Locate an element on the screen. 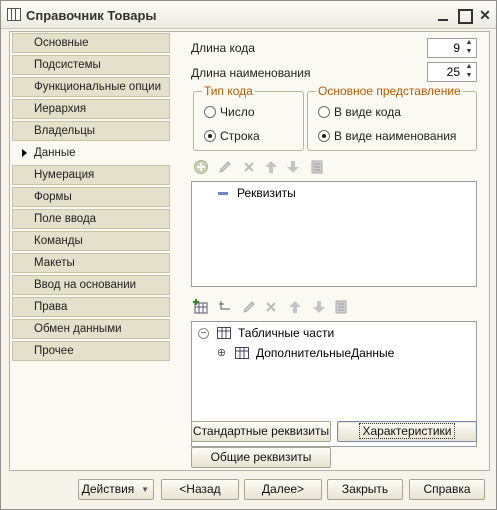 The width and height of the screenshot is (497, 510). active-tab-marker-icon is located at coordinates (24, 153).